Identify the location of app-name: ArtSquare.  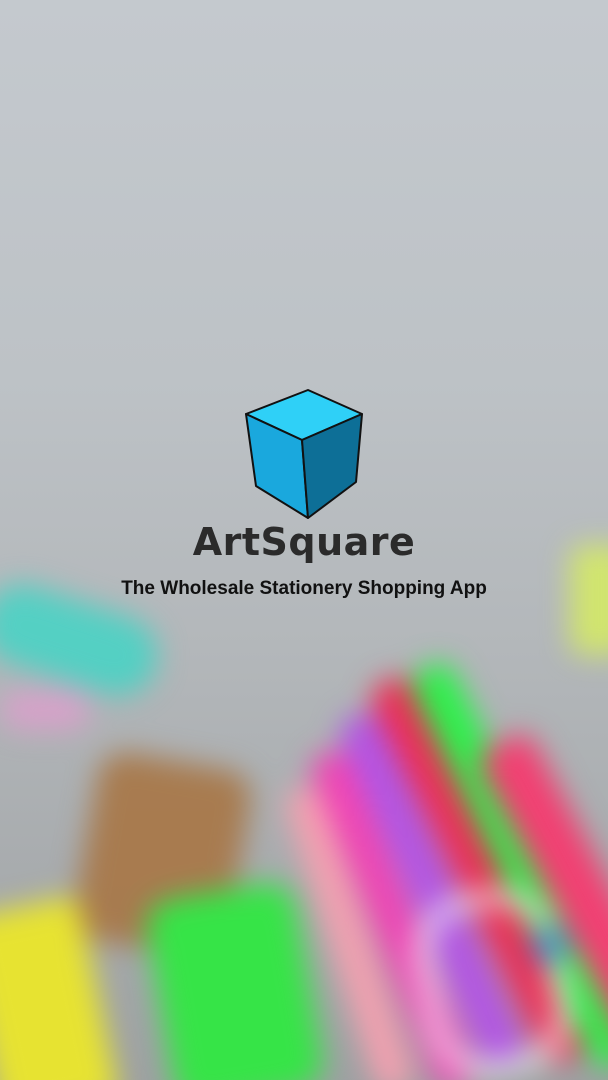
(304, 542).